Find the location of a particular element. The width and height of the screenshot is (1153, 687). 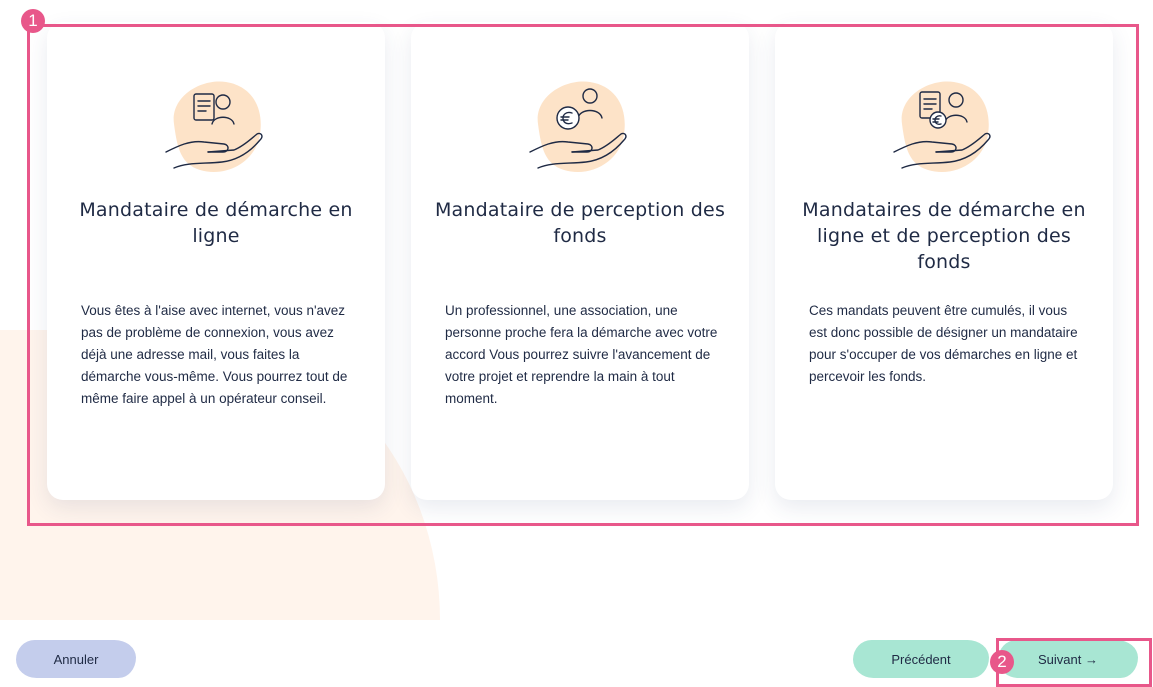

cancel-button: Annuler is located at coordinates (76, 659).